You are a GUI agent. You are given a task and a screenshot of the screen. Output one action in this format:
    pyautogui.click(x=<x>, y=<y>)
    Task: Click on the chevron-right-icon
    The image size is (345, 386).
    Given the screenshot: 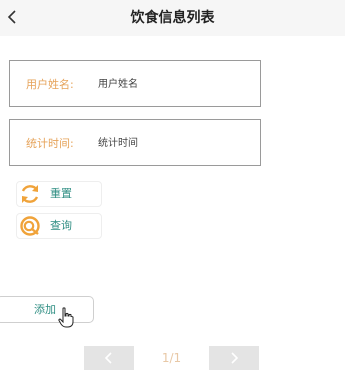 What is the action you would take?
    pyautogui.click(x=235, y=358)
    